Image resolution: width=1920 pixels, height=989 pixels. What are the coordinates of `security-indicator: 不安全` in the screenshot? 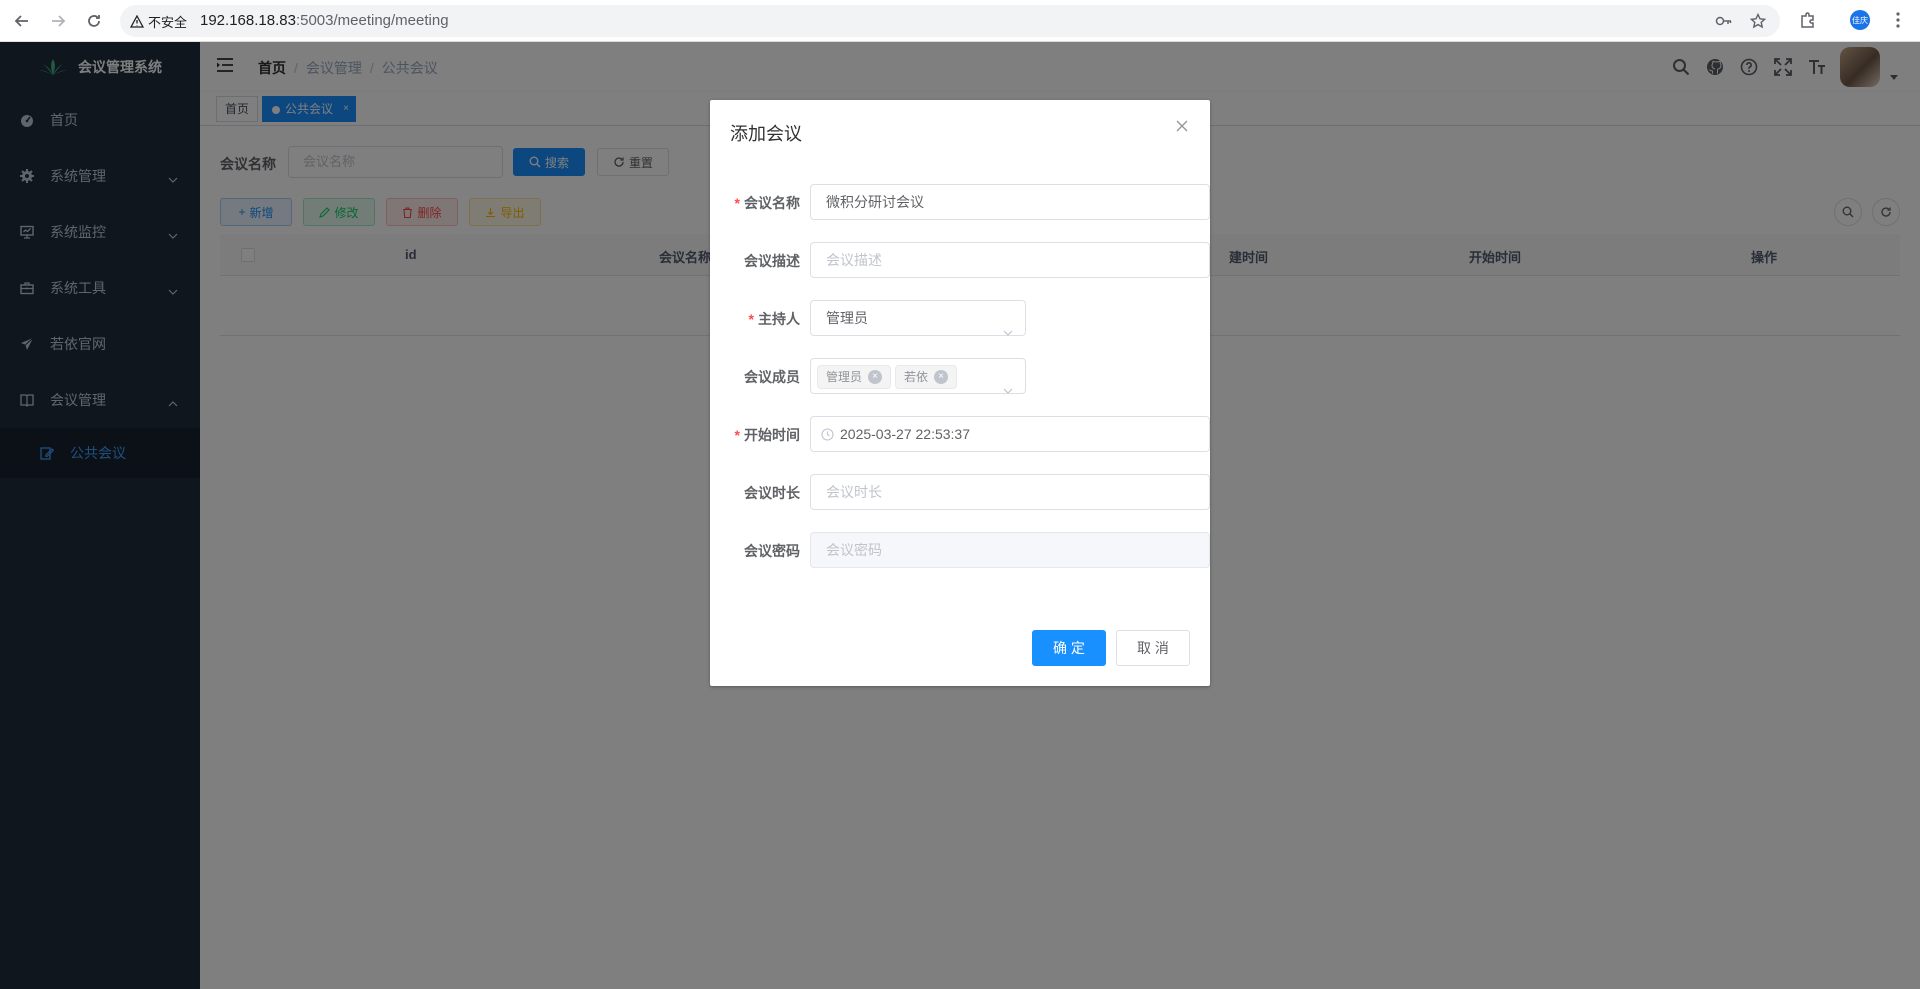 It's located at (158, 21).